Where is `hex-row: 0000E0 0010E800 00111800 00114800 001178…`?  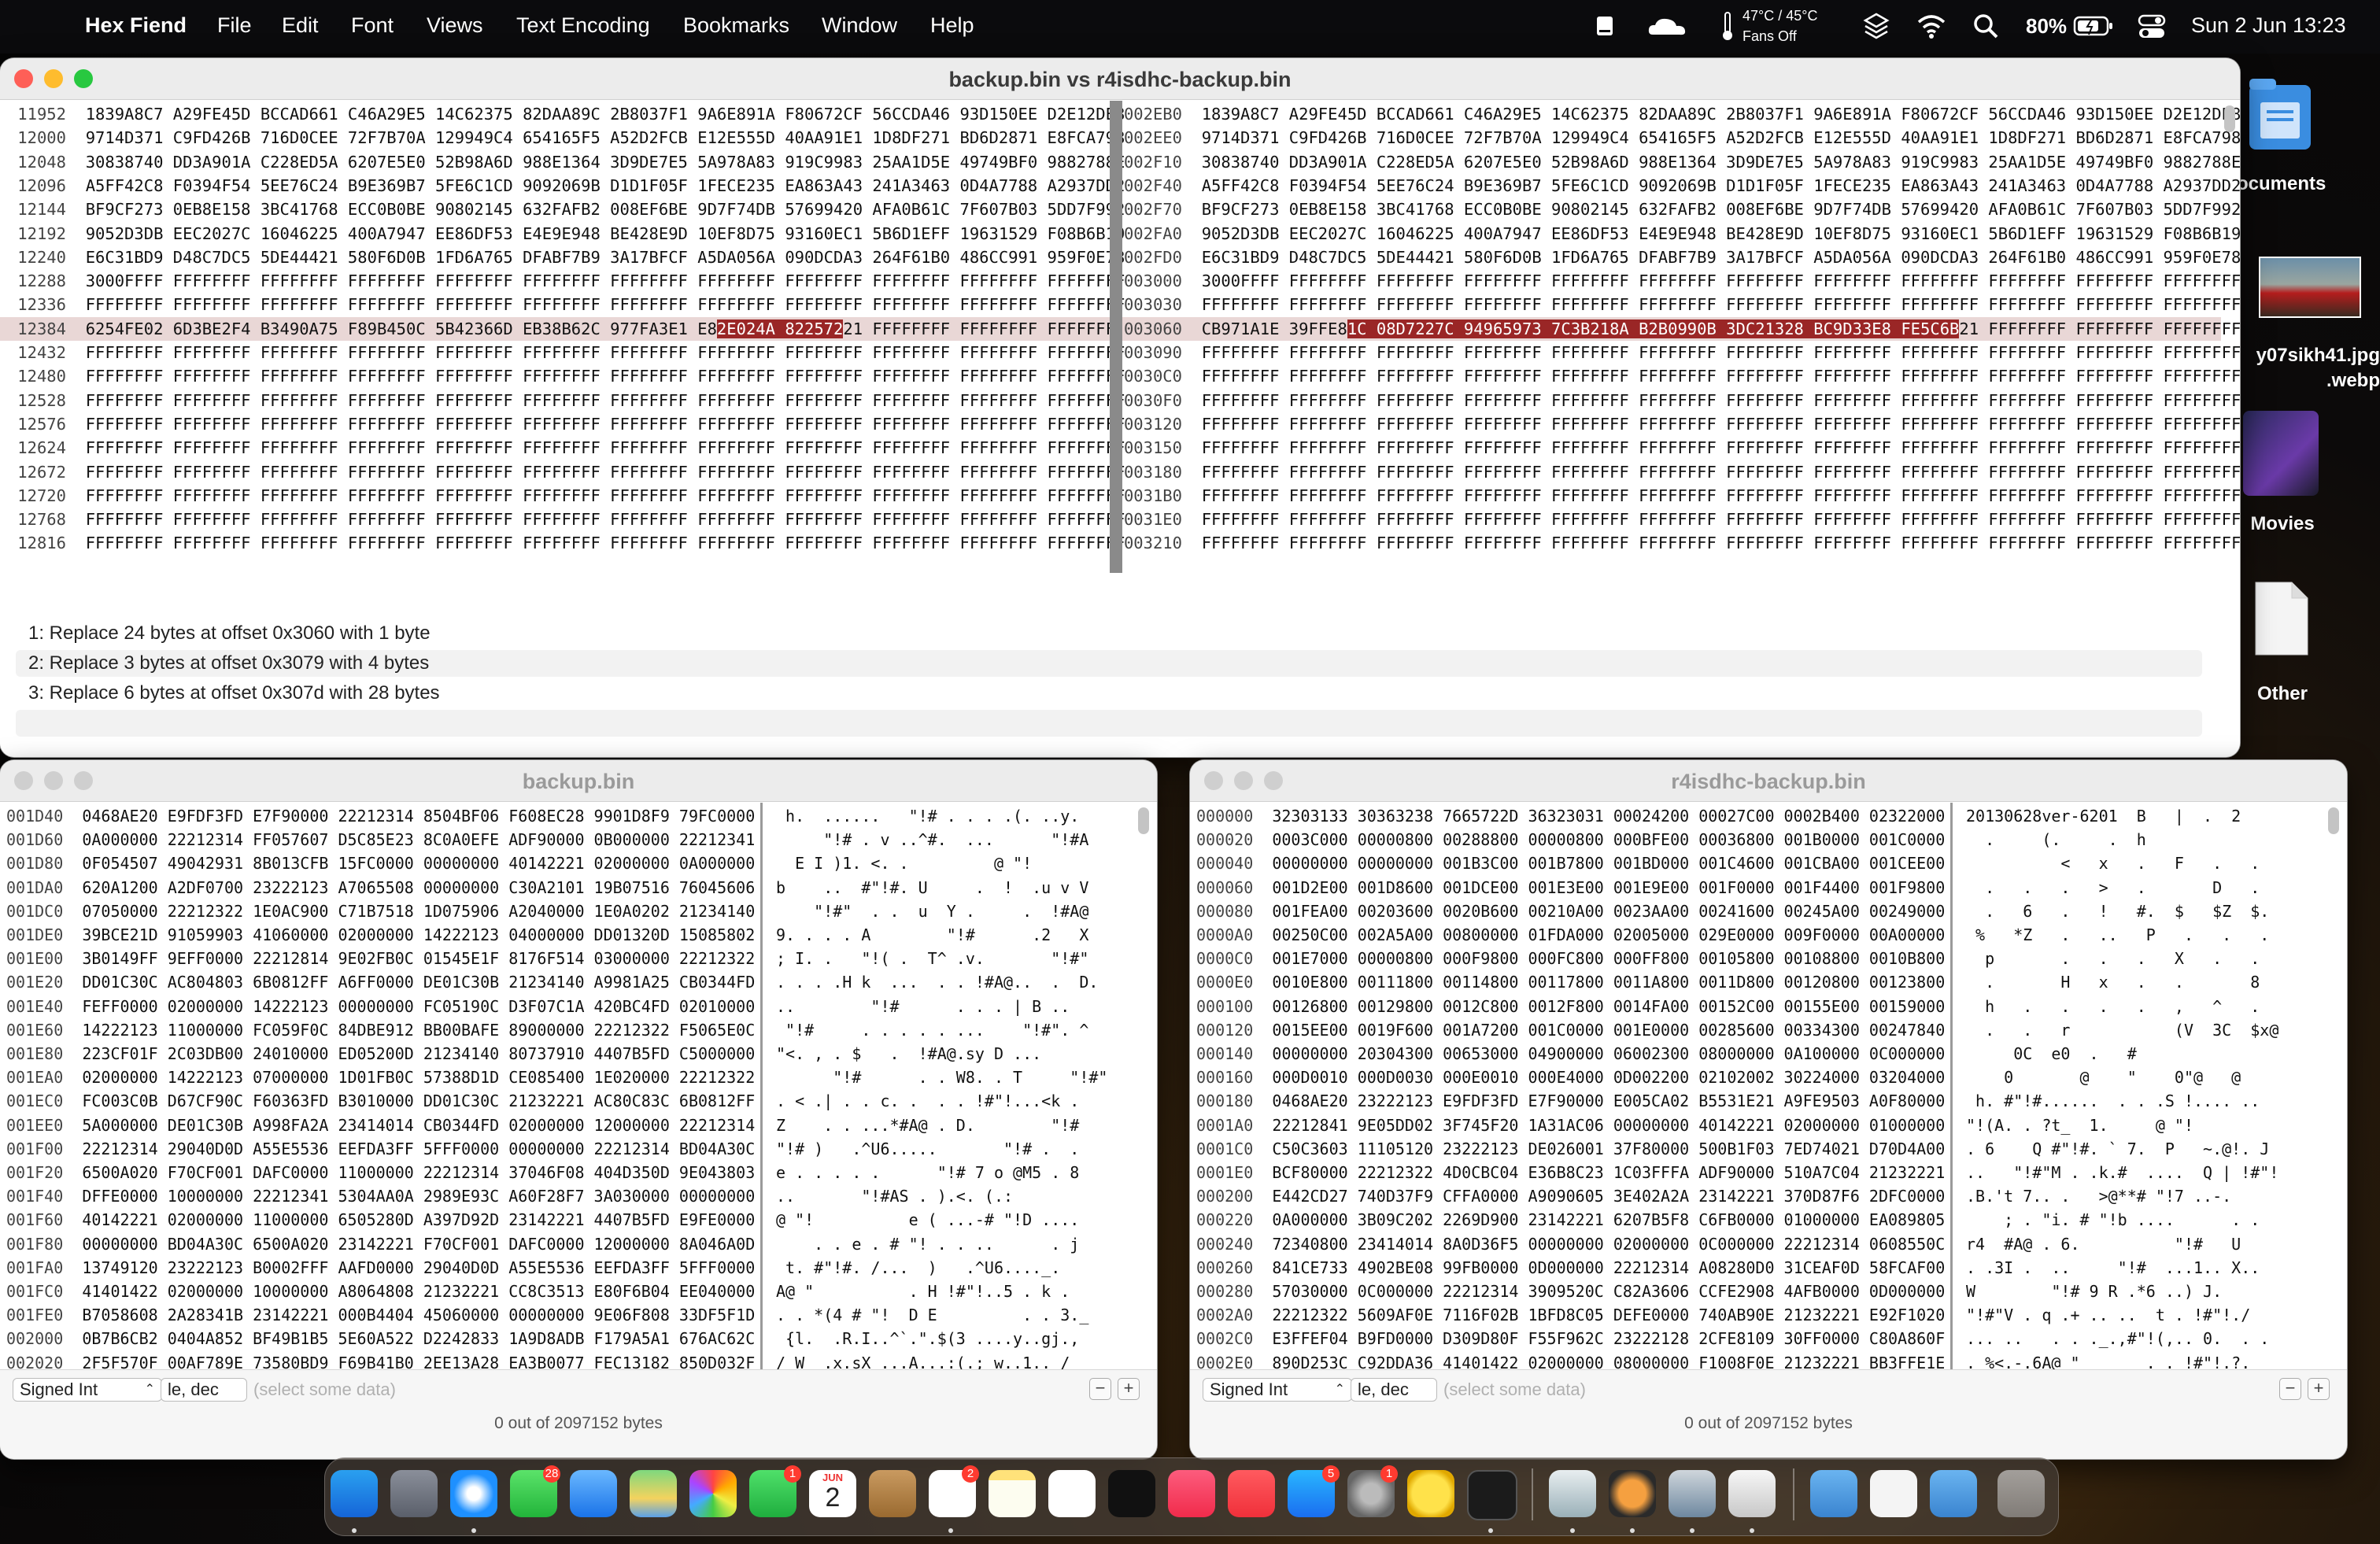
hex-row: 0000E0 0010E800 00111800 00114800 001178… is located at coordinates (1570, 982).